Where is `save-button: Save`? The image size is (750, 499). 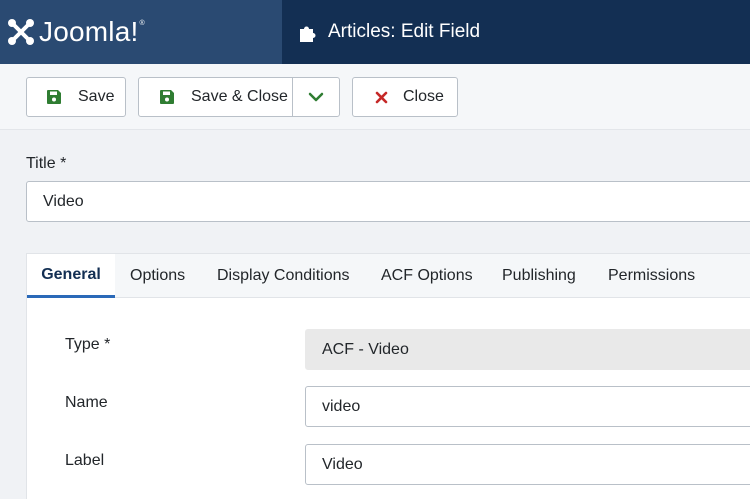 save-button: Save is located at coordinates (76, 97).